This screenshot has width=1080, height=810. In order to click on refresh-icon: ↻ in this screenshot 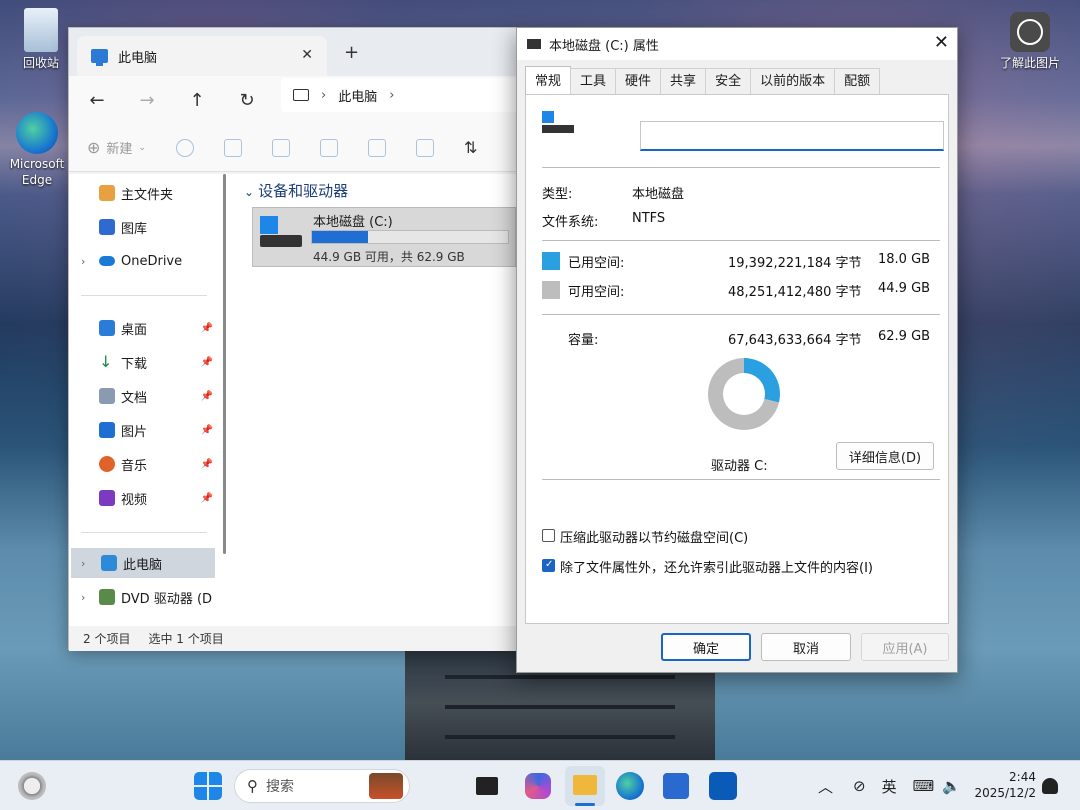, I will do `click(247, 100)`.